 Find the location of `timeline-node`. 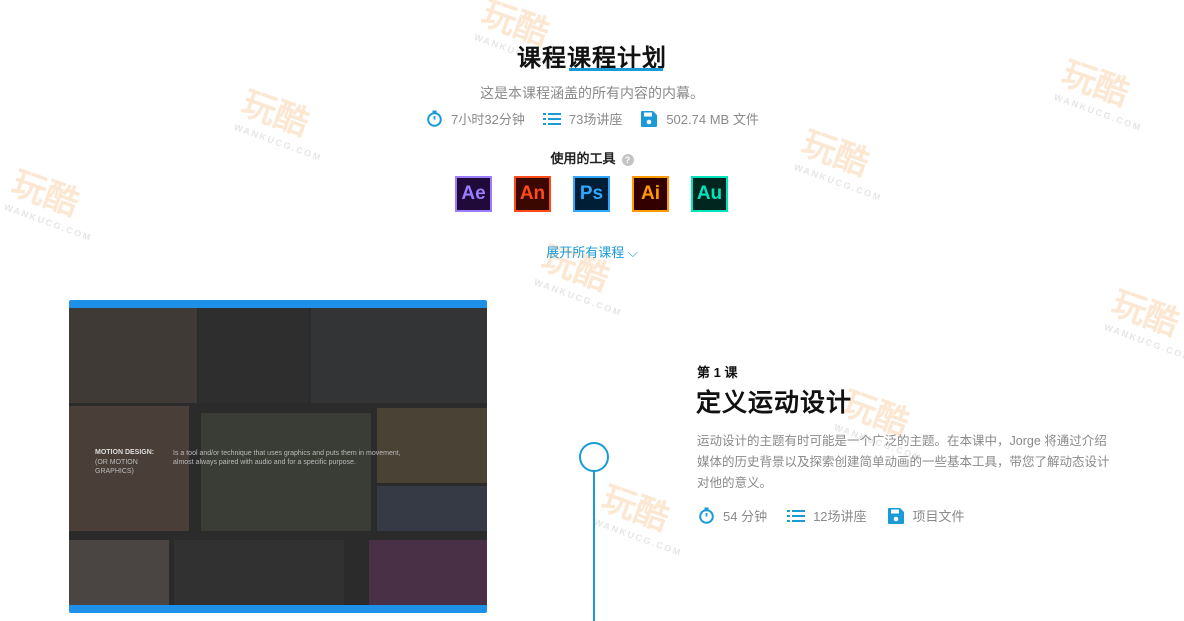

timeline-node is located at coordinates (594, 457).